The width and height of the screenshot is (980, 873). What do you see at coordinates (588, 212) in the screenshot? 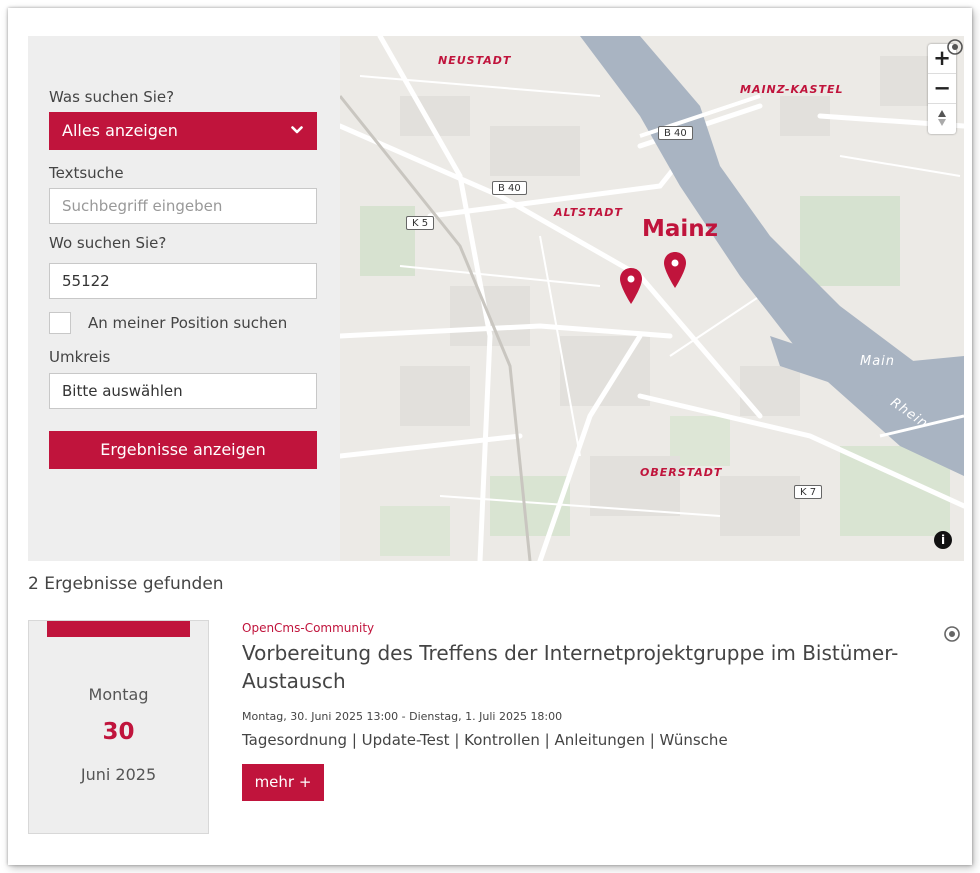
I see `map-label-altstadt: ALTSTADT` at bounding box center [588, 212].